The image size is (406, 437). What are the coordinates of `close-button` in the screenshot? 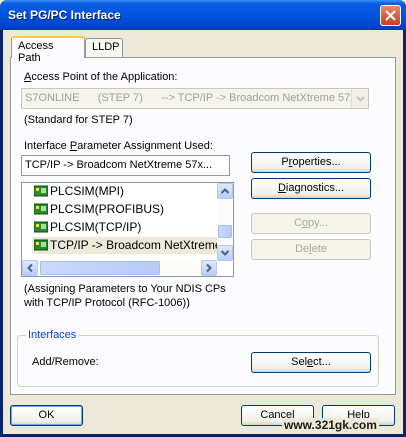 It's located at (390, 15).